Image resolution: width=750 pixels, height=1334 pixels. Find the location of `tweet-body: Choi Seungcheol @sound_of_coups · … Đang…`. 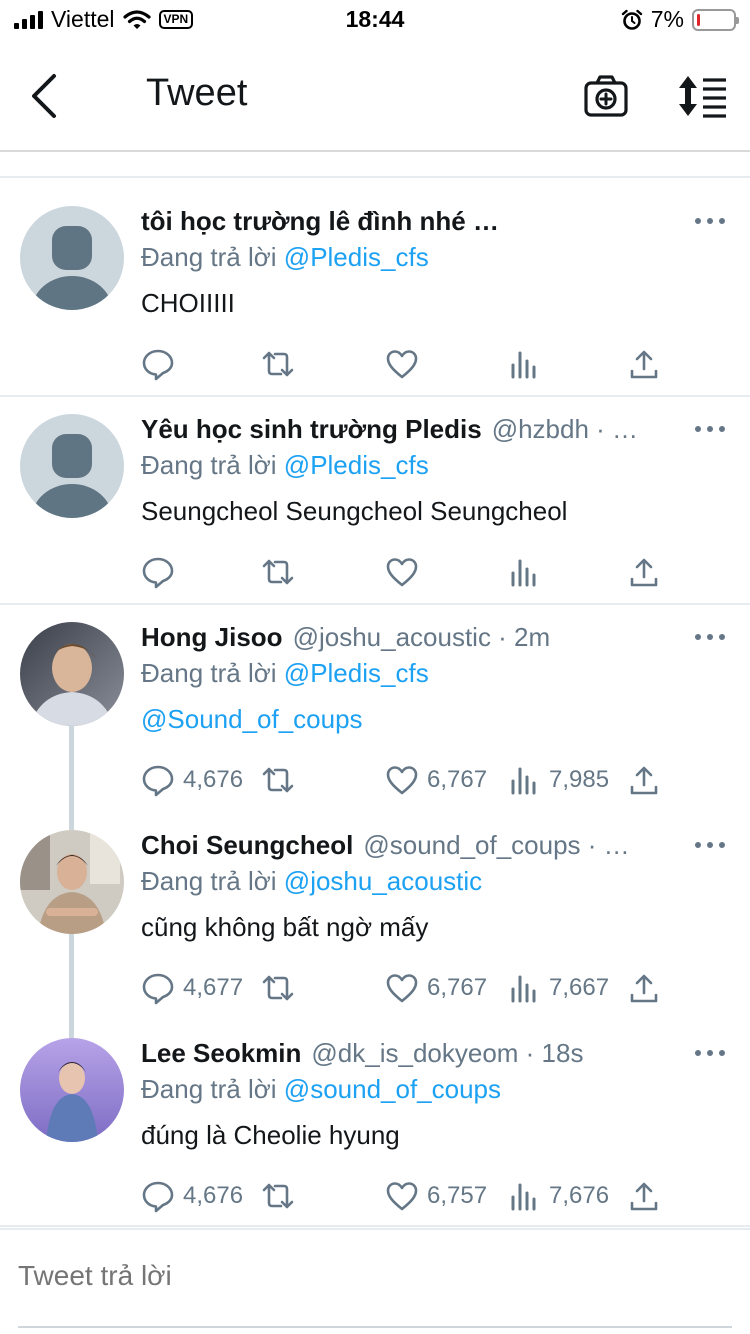

tweet-body: Choi Seungcheol @sound_of_coups · … Đang… is located at coordinates (435, 888).